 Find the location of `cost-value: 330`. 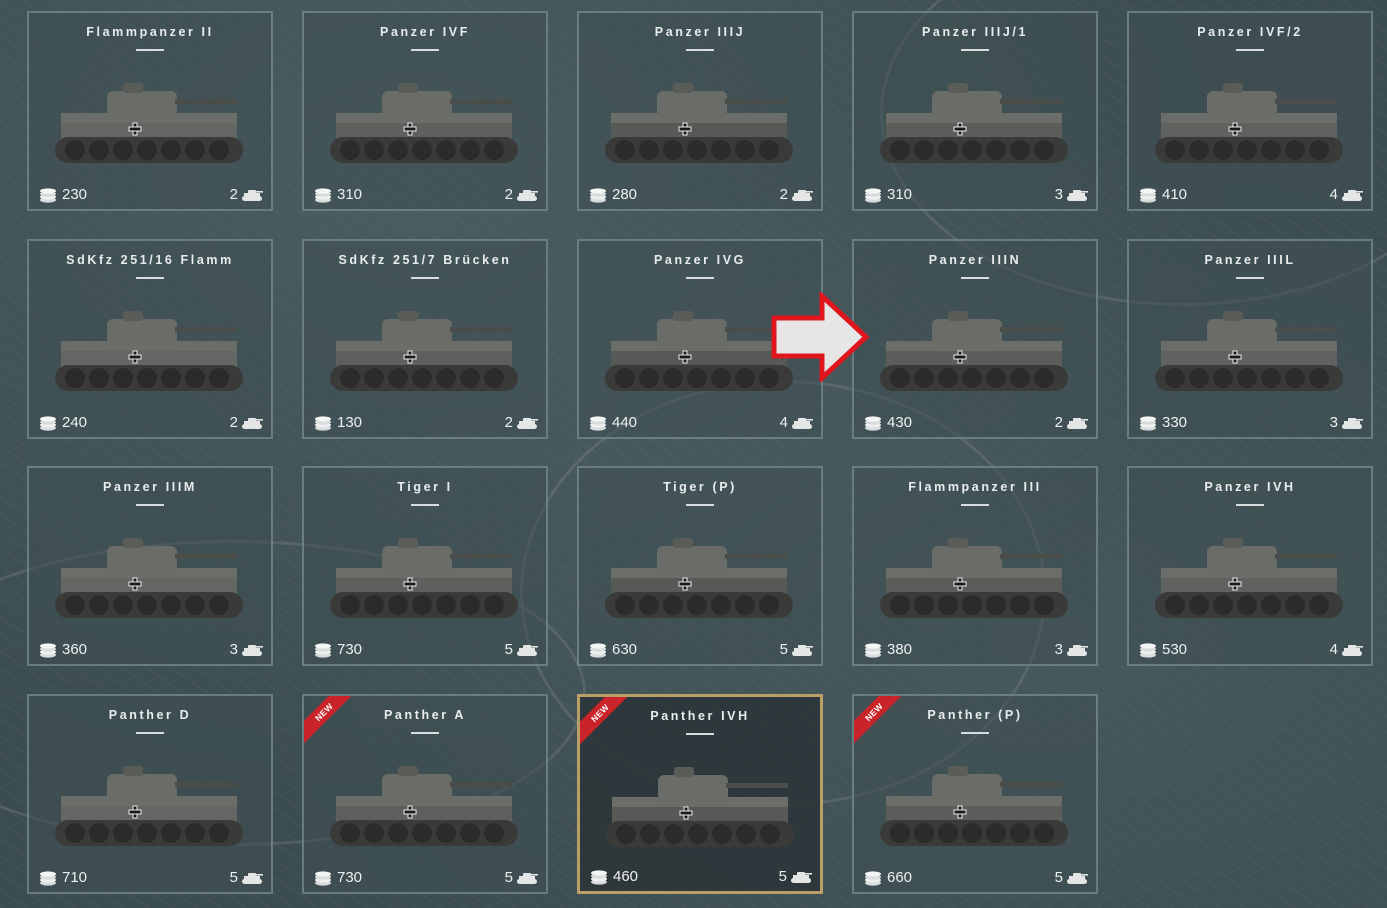

cost-value: 330 is located at coordinates (1175, 422).